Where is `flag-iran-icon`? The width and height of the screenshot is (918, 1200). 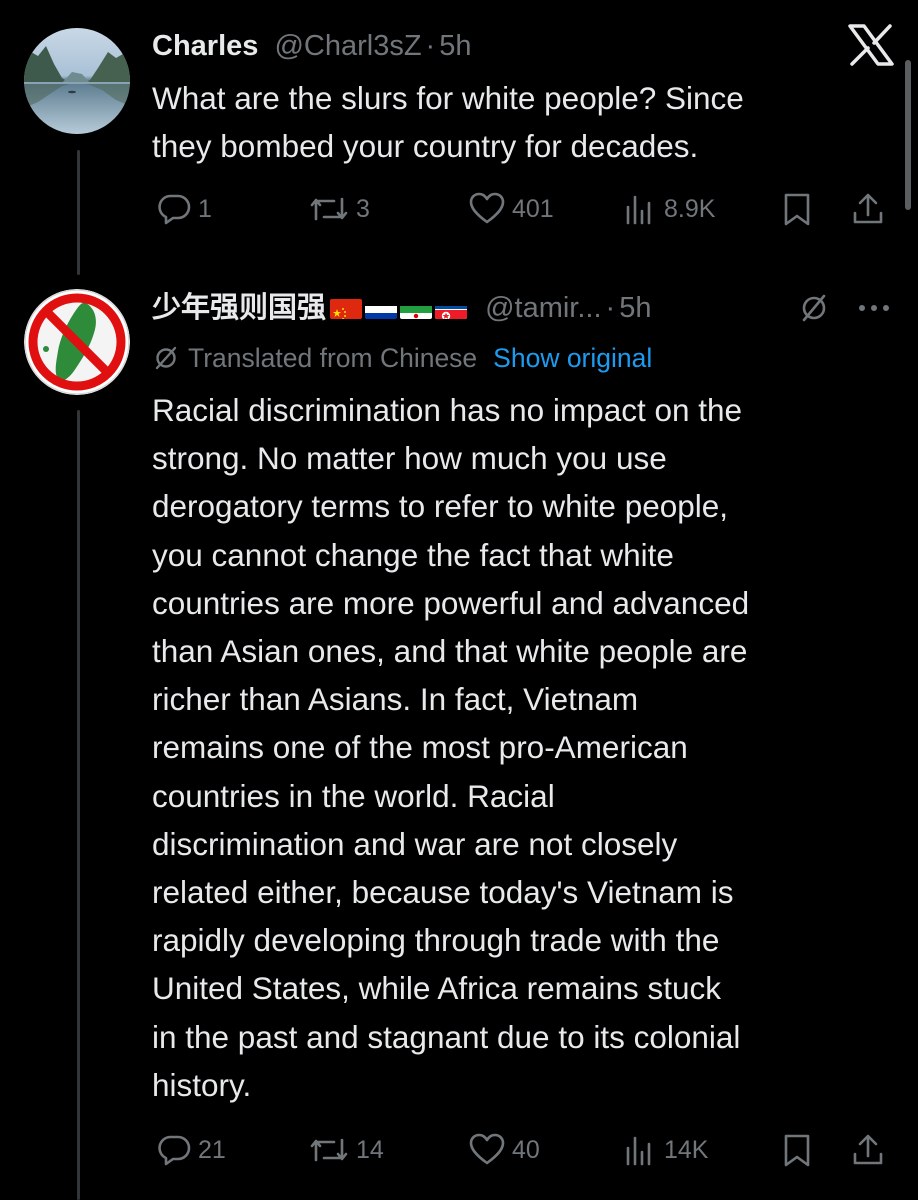
flag-iran-icon is located at coordinates (416, 309).